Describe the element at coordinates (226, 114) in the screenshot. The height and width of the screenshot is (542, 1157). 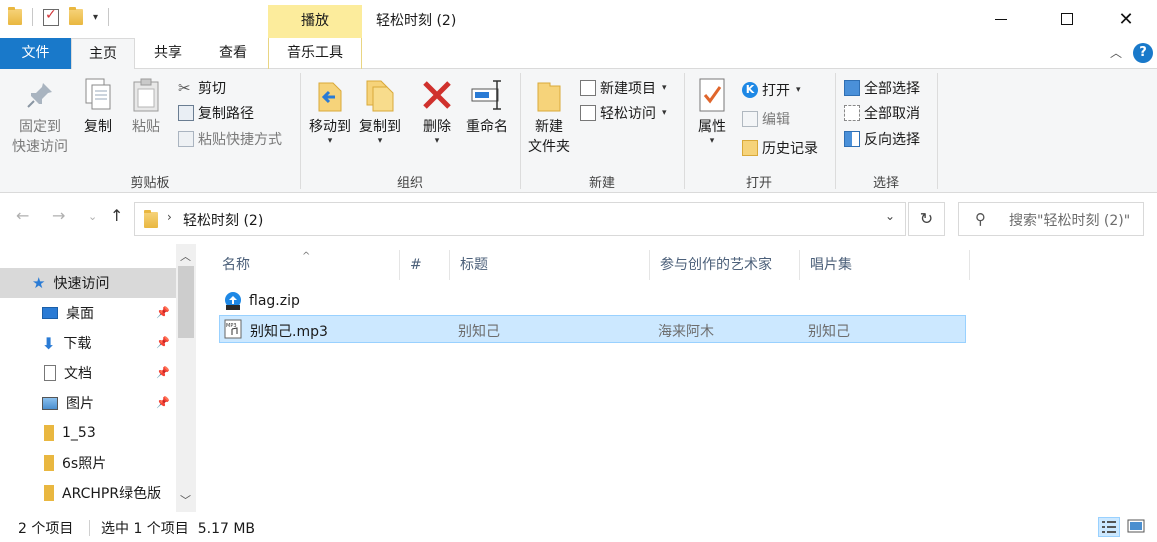
I see `copy-path-label: 复制路径` at that location.